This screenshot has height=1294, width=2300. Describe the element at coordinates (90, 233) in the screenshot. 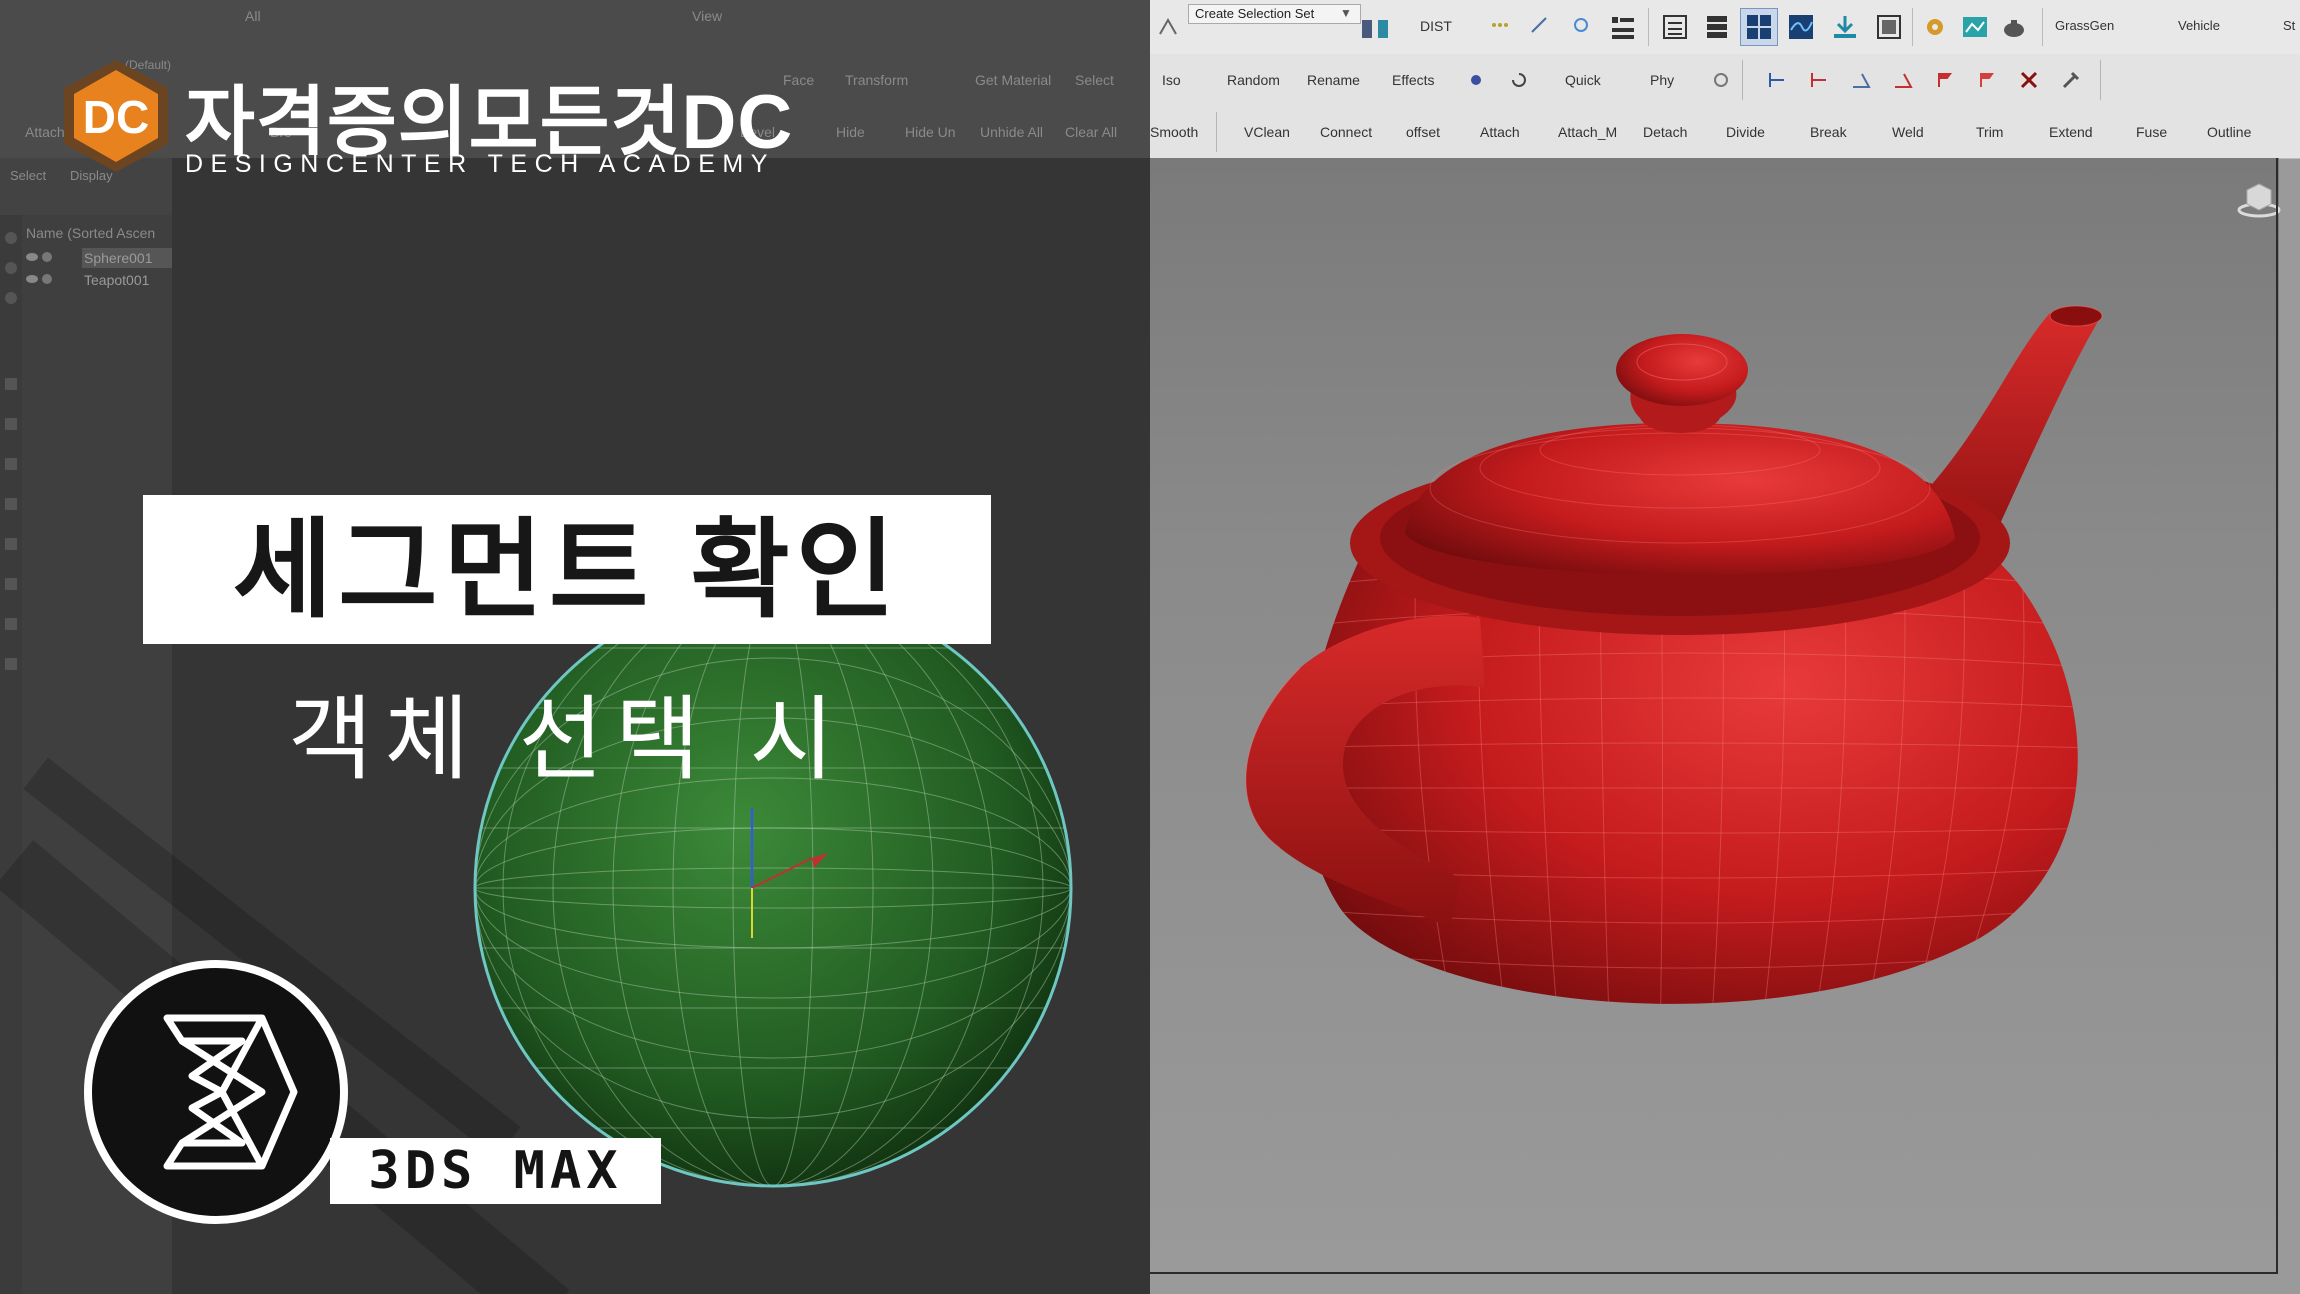

I see `scene-column-header: Name (Sorted Ascen` at that location.